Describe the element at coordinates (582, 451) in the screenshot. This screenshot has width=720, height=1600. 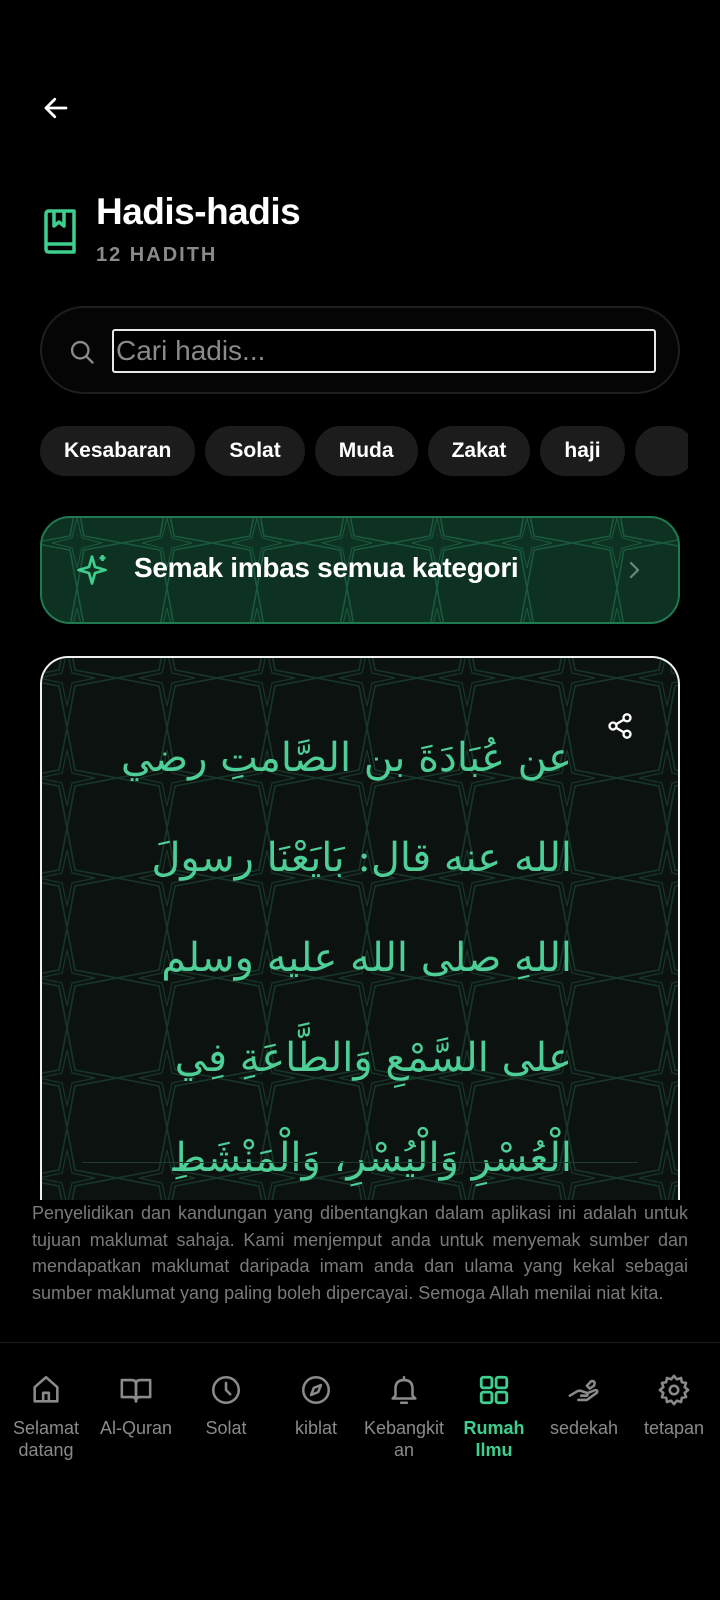
I see `chip-haji: haji` at that location.